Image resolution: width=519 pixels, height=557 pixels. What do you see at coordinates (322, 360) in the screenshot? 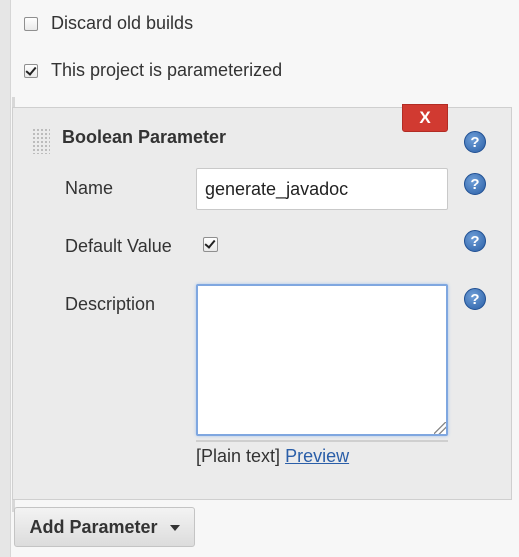
I see `description-textarea` at bounding box center [322, 360].